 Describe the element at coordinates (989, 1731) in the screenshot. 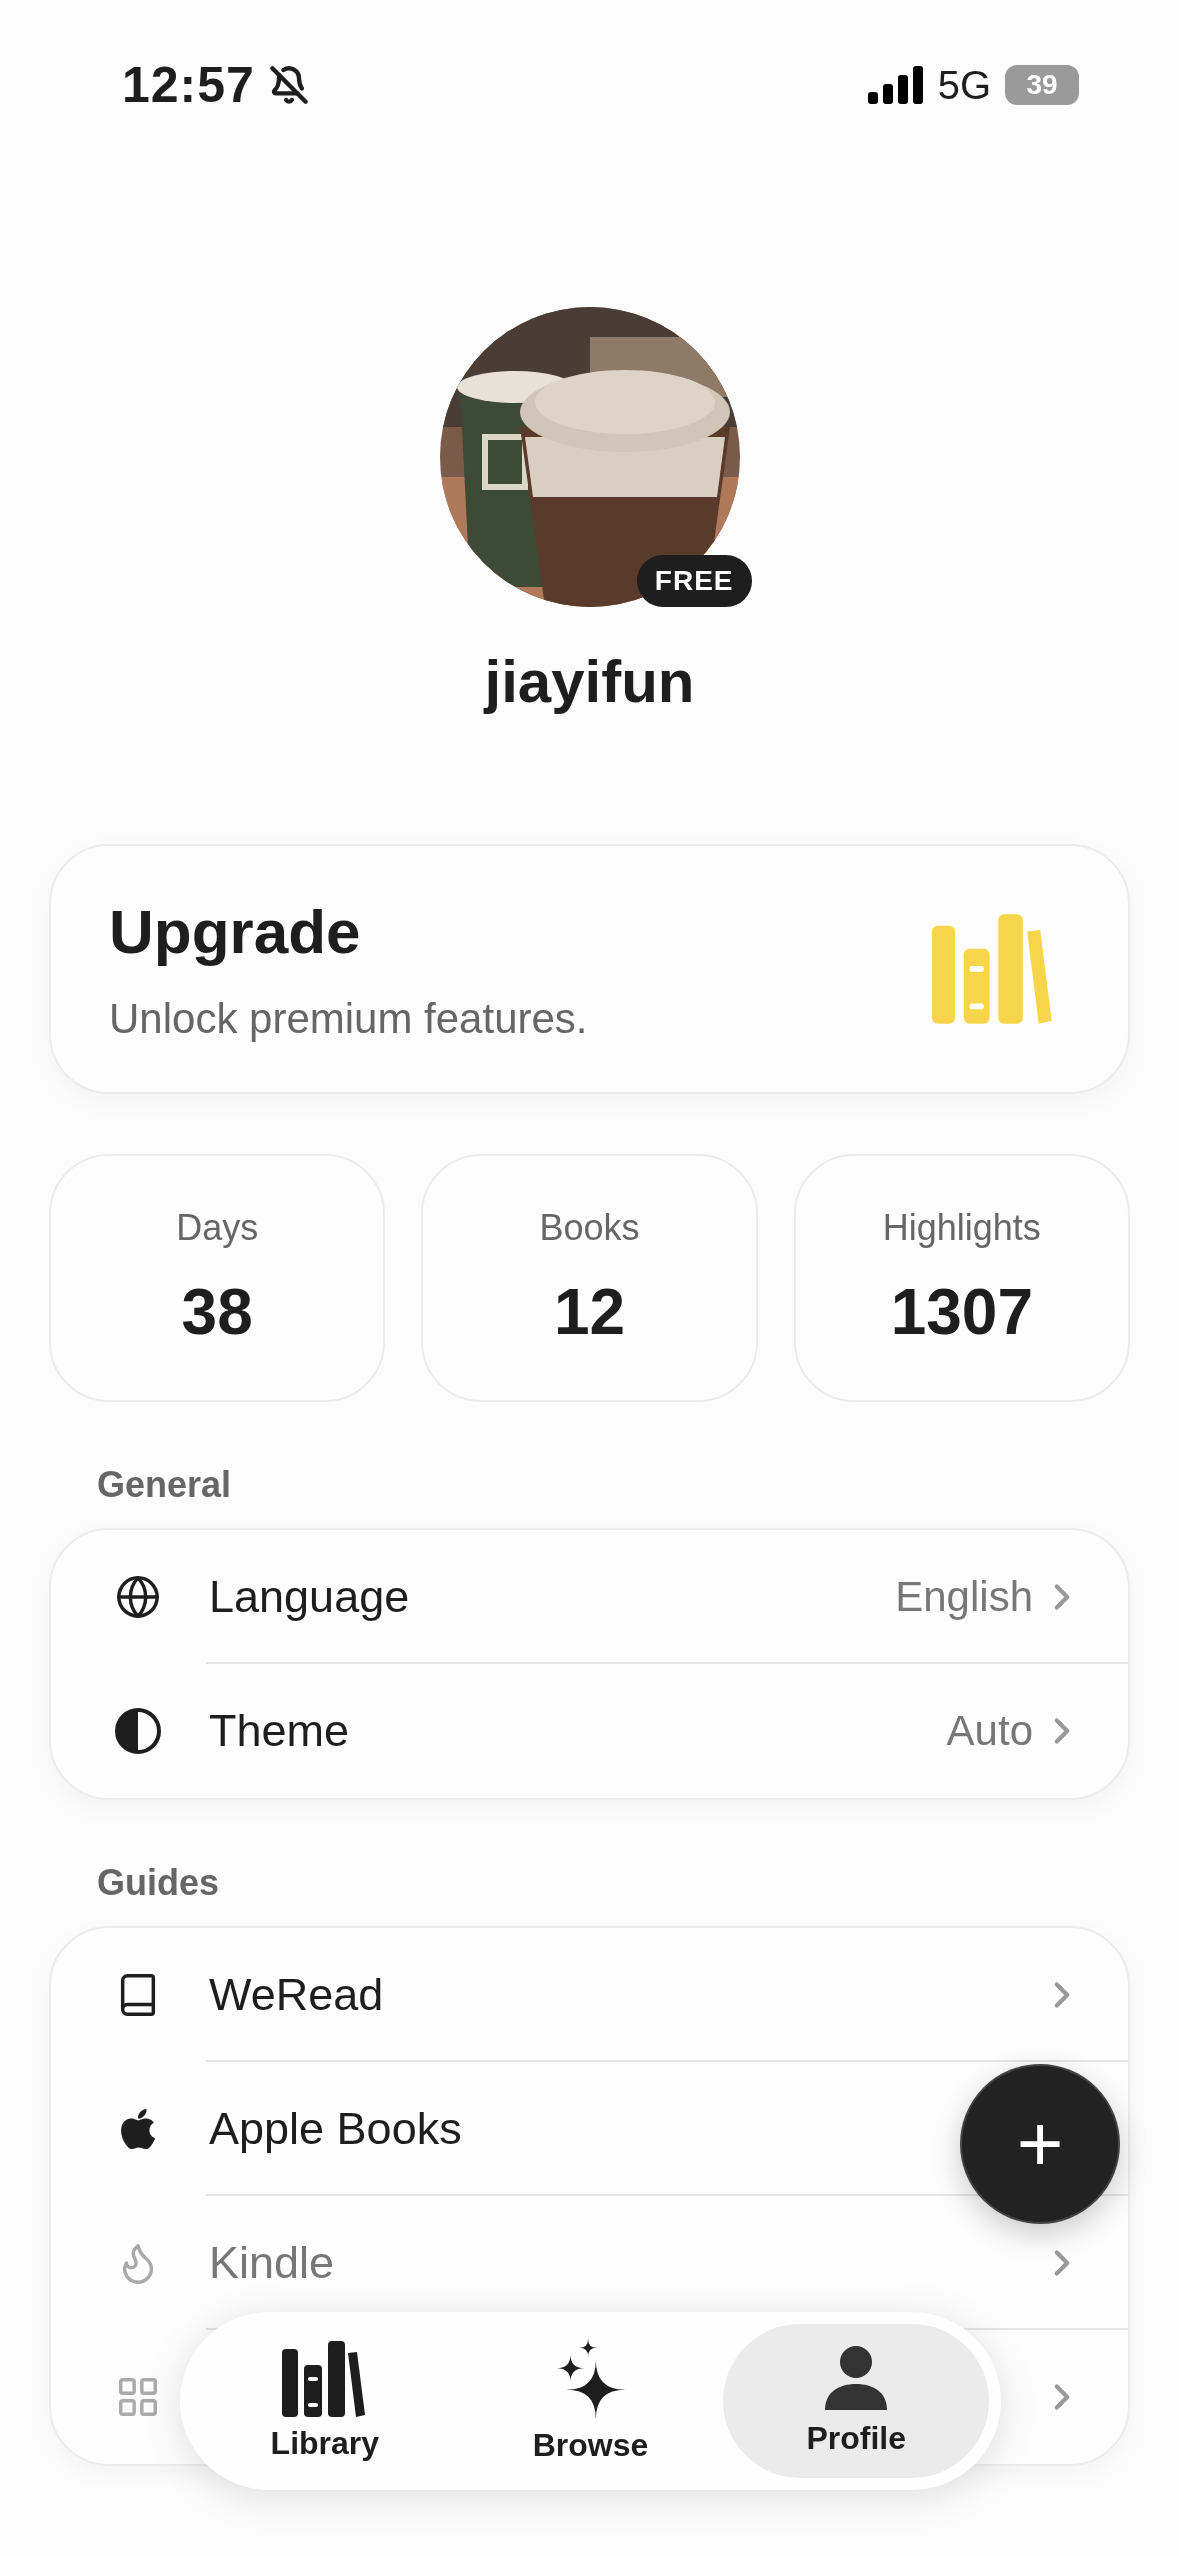

I see `row-value: Auto` at that location.